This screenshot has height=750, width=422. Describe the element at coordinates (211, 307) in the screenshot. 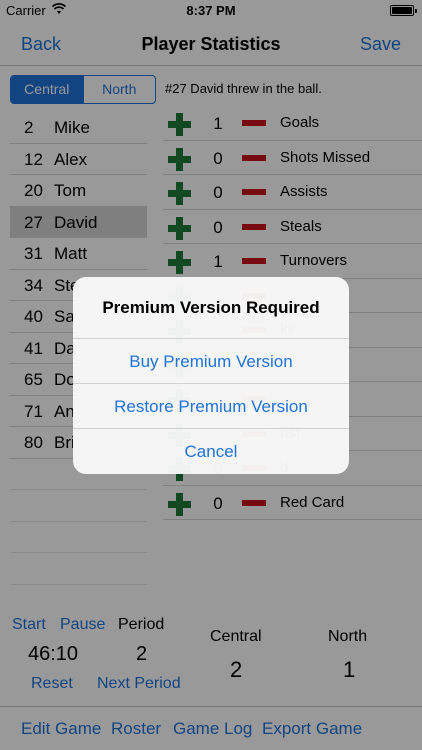

I see `alert-title: Premium Version Required` at that location.